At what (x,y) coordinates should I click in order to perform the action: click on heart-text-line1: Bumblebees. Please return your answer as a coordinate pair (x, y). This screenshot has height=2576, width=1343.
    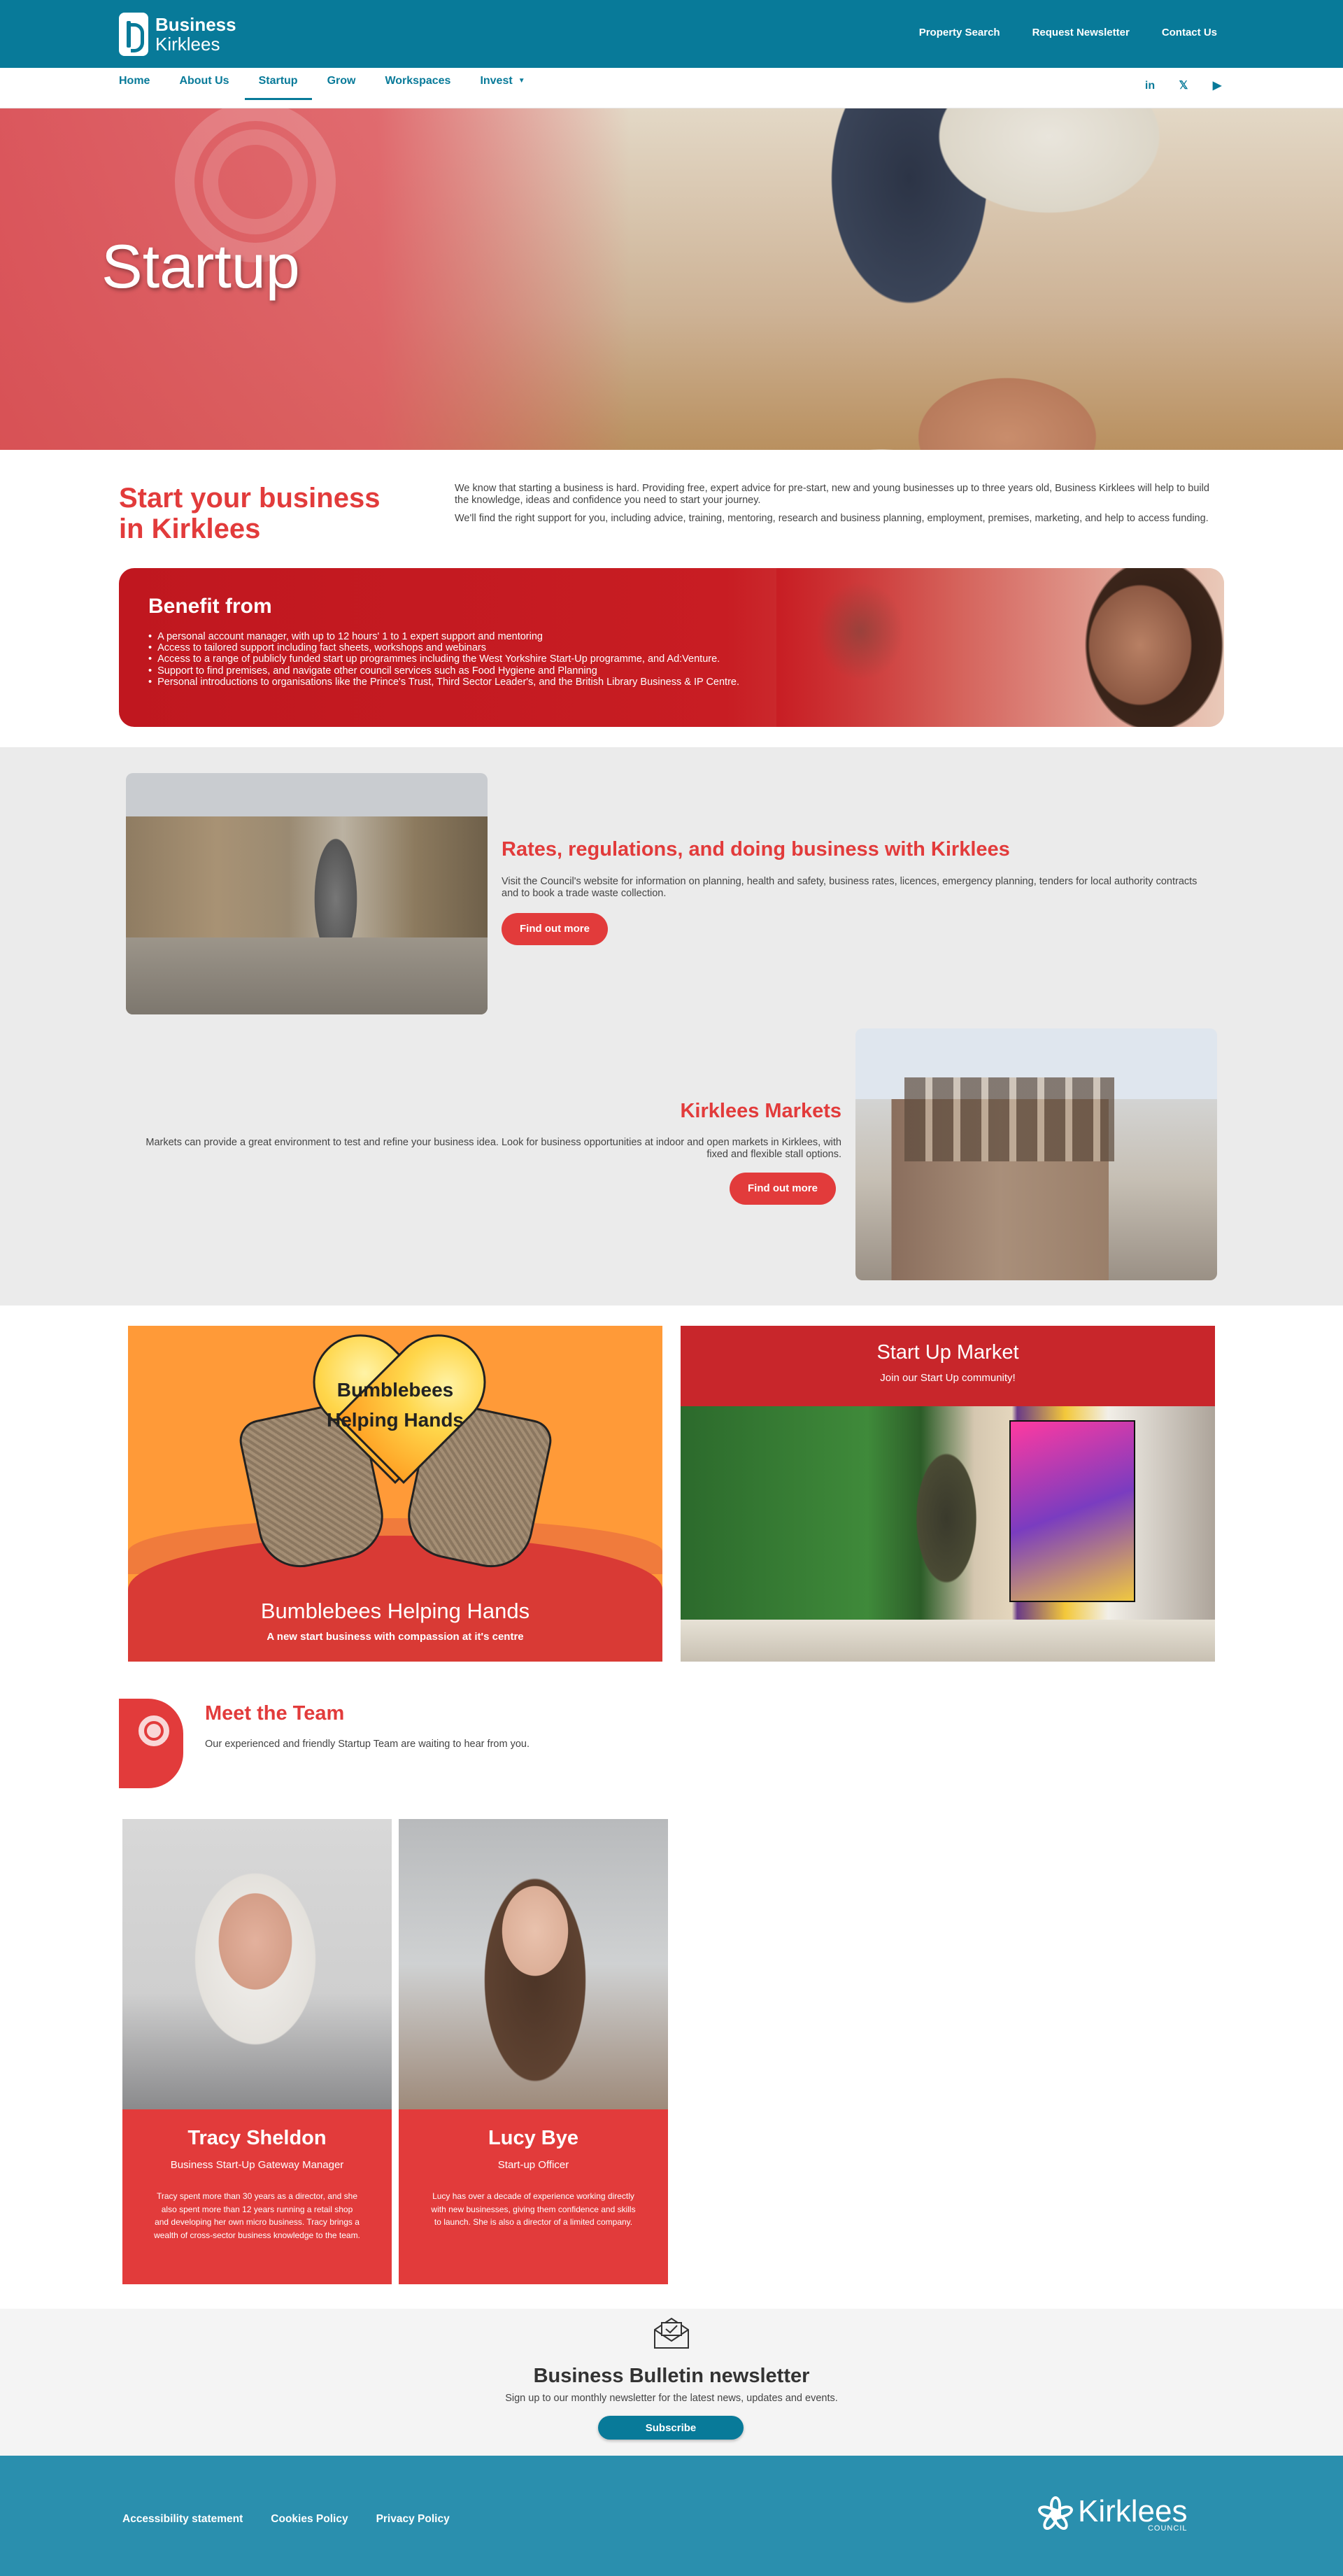
    Looking at the image, I should click on (395, 1390).